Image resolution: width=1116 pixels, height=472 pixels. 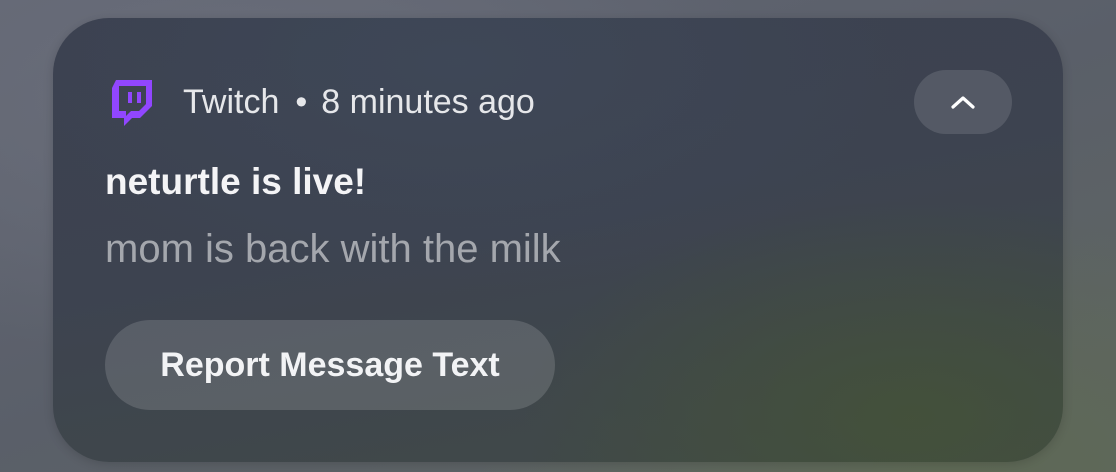 I want to click on chevron-up-icon, so click(x=963, y=102).